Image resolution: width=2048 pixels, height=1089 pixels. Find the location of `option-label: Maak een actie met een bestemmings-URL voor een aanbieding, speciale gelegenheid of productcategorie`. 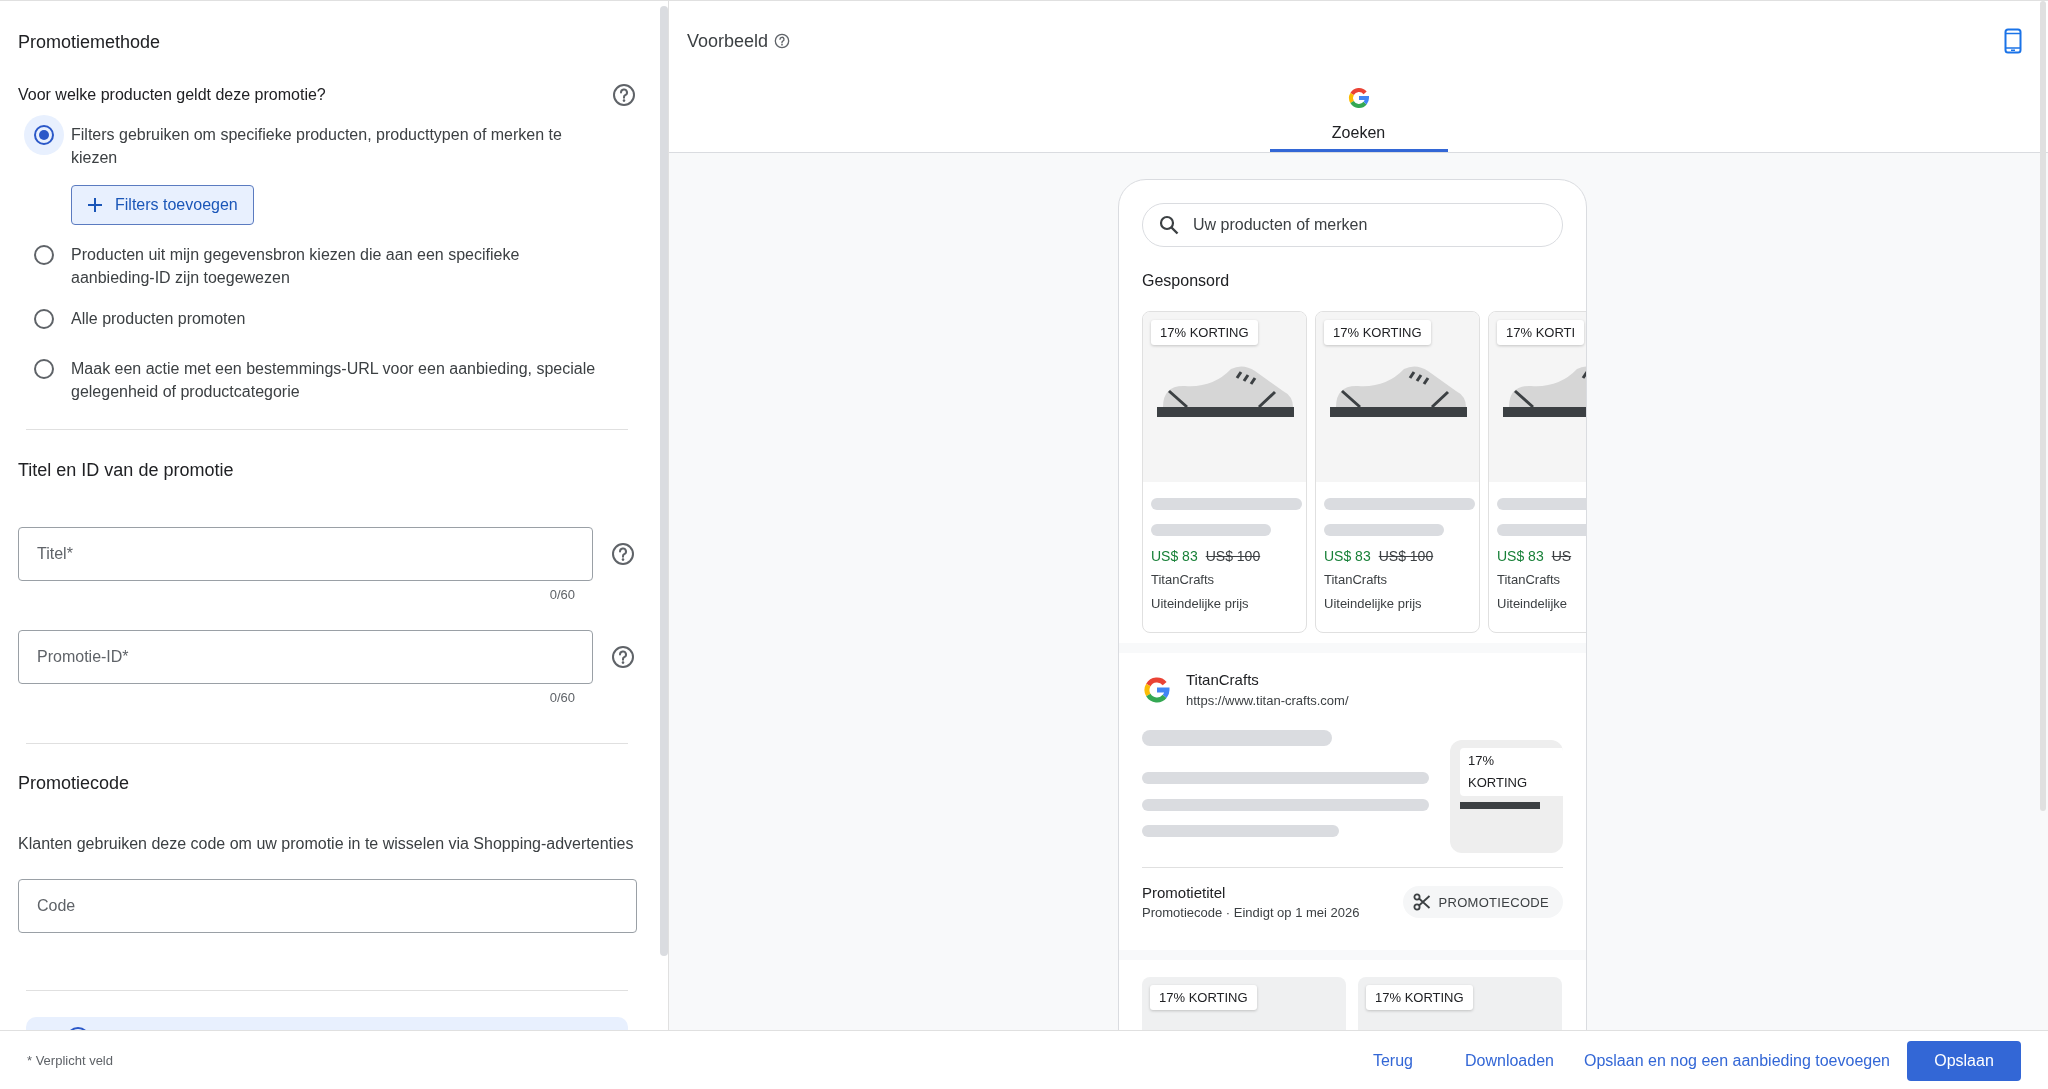

option-label: Maak een actie met een bestemmings-URL voor een aanbieding, speciale gelegenheid of productcategorie is located at coordinates (333, 376).